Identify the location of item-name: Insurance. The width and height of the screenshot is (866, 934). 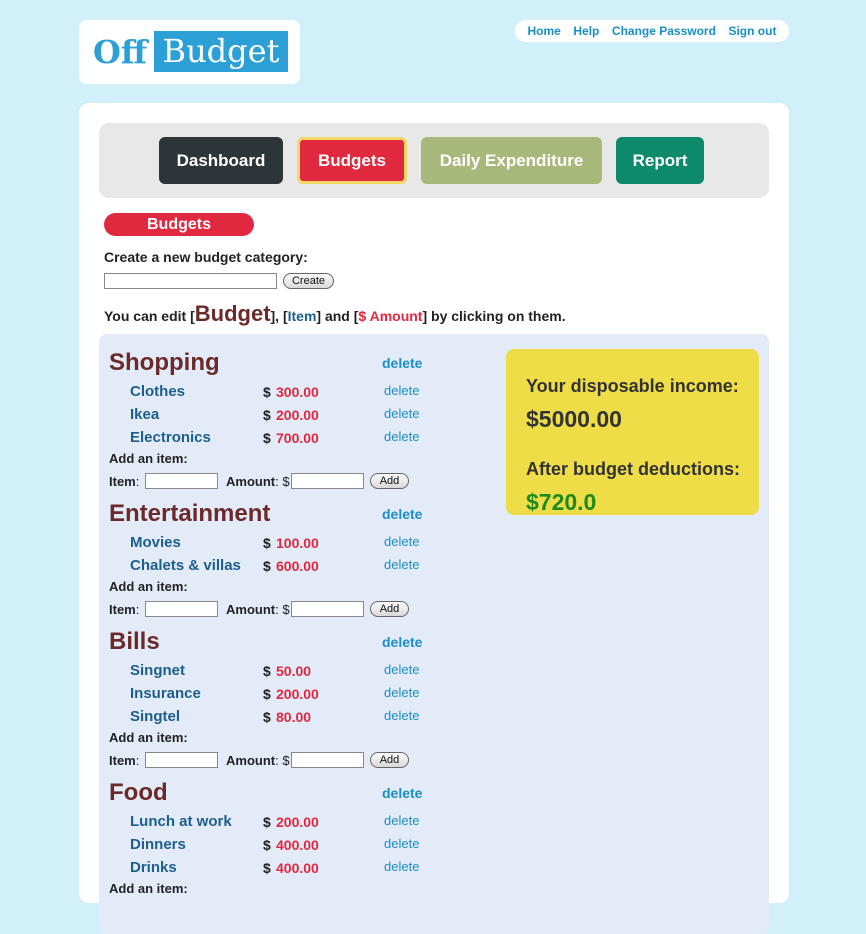
(165, 693).